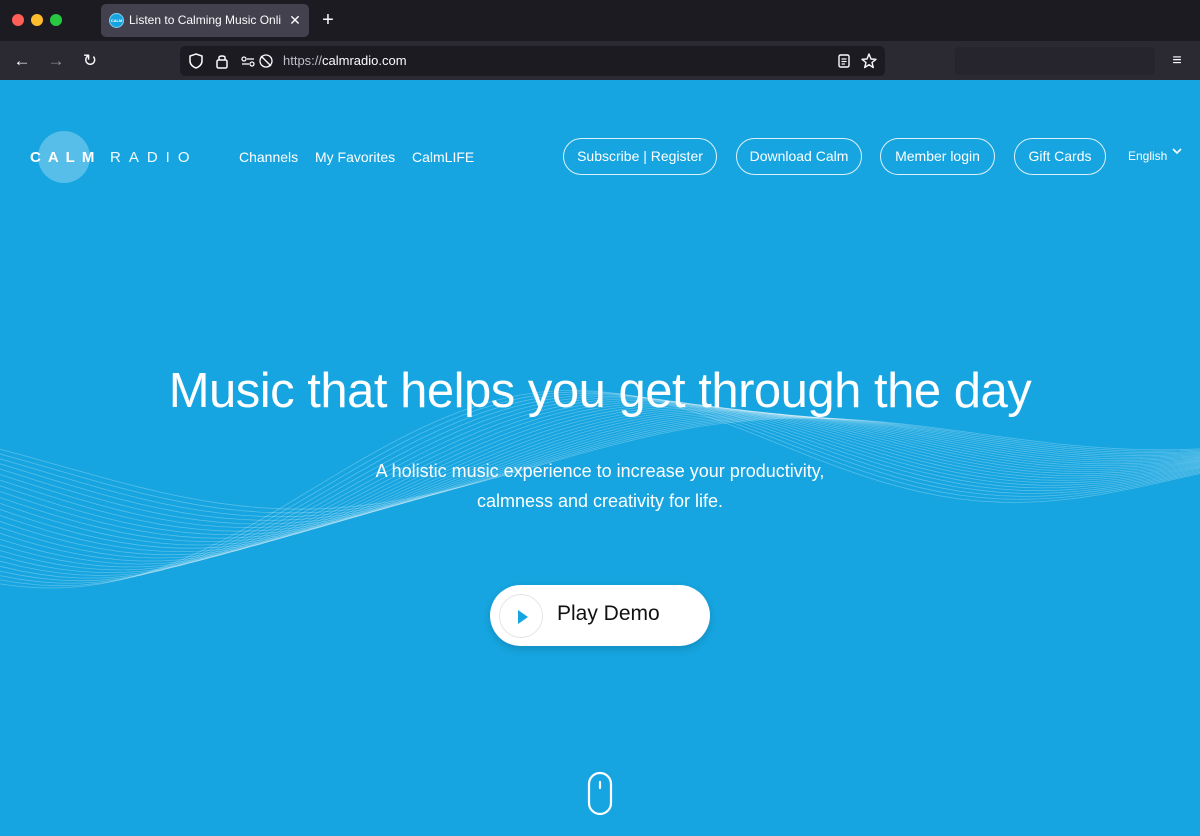  Describe the element at coordinates (640, 156) in the screenshot. I see `subscribe-register-button: Subscribe | Register` at that location.